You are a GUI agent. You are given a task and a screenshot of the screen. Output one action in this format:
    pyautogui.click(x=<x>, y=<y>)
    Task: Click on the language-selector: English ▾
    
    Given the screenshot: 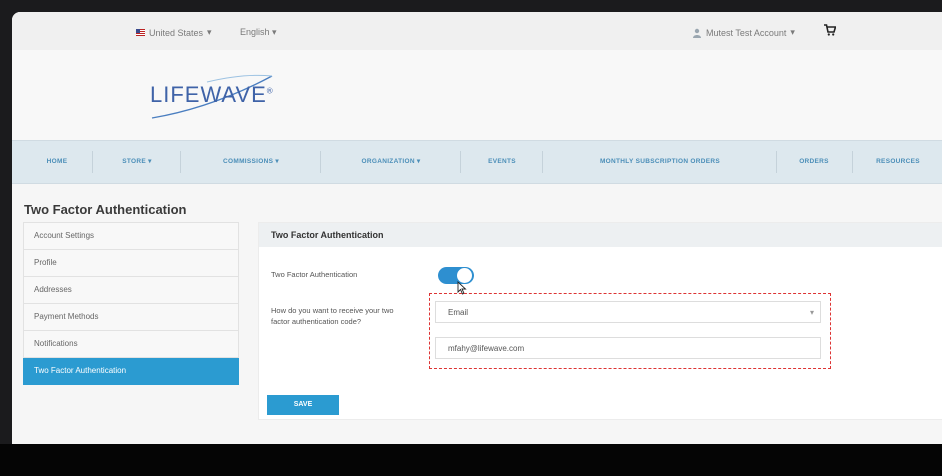 What is the action you would take?
    pyautogui.click(x=258, y=32)
    